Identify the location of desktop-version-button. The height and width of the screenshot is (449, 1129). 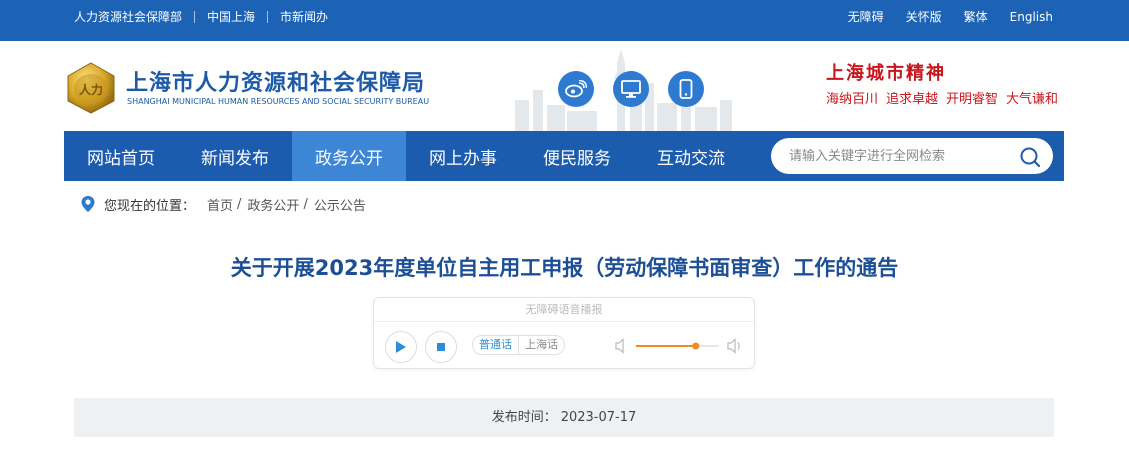
(631, 89).